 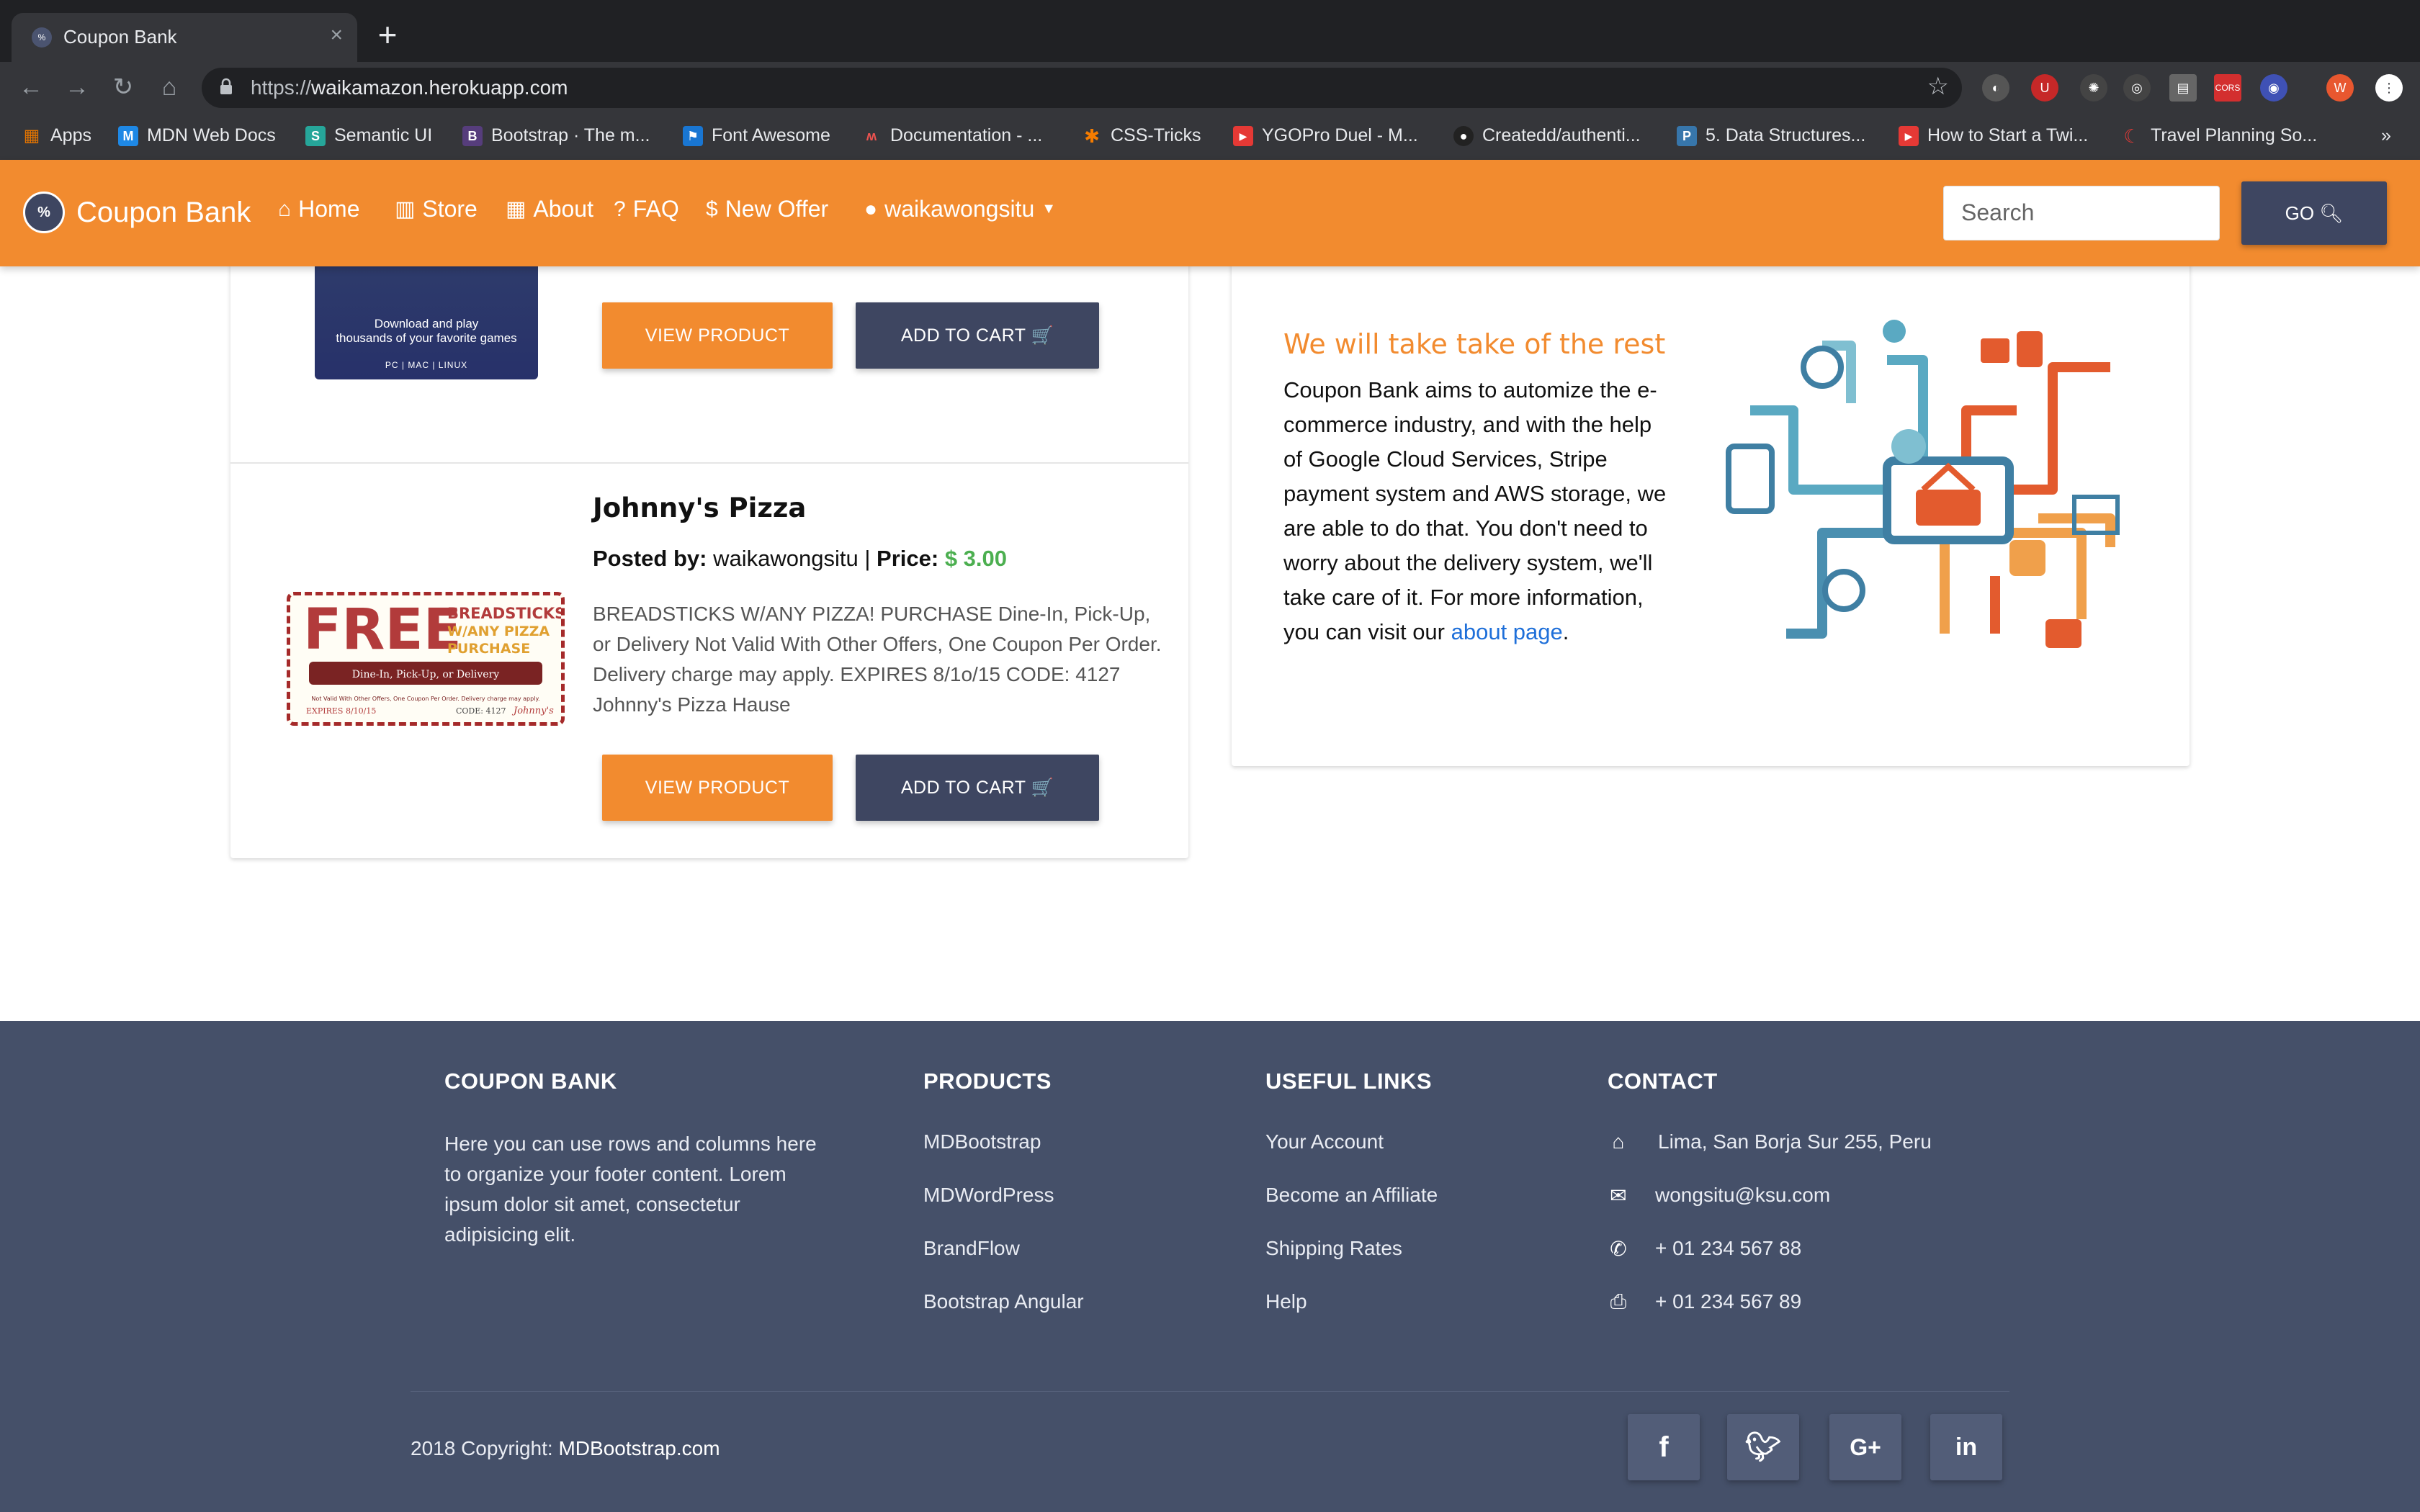 What do you see at coordinates (137, 212) in the screenshot?
I see `brand: % Coupon Bank` at bounding box center [137, 212].